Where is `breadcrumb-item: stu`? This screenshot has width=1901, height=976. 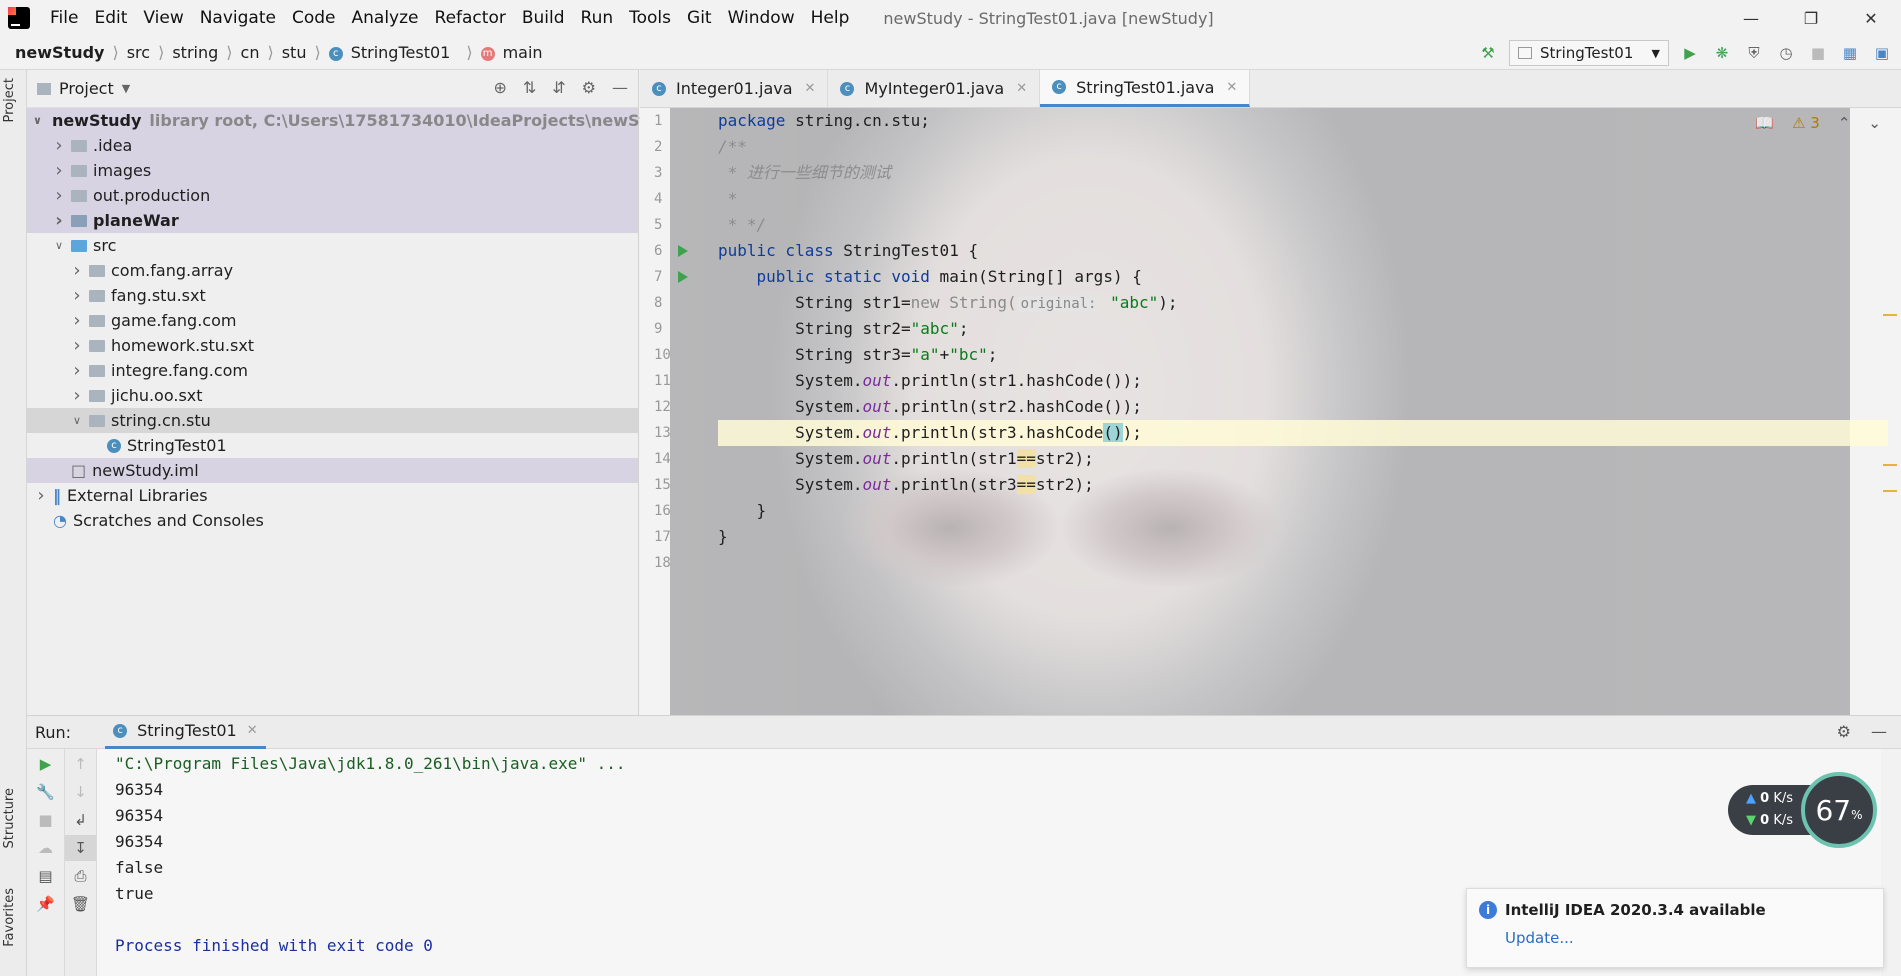
breadcrumb-item: stu is located at coordinates (294, 52).